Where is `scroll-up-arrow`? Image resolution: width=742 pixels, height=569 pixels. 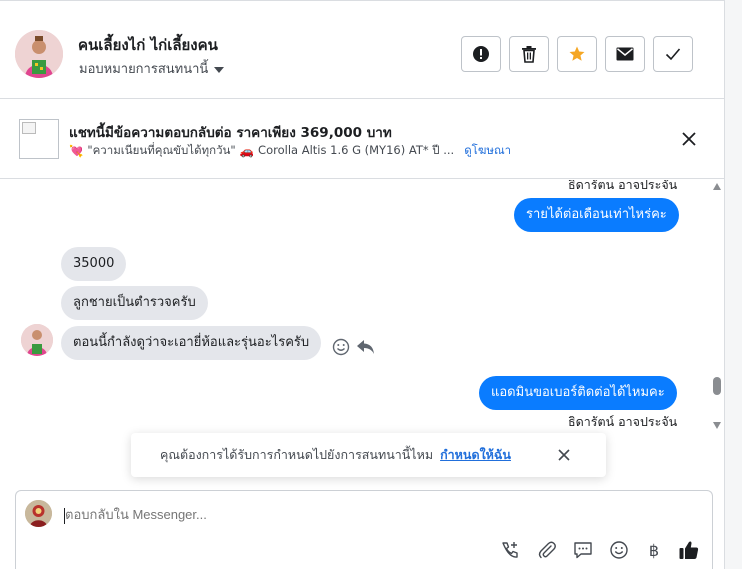 scroll-up-arrow is located at coordinates (717, 186).